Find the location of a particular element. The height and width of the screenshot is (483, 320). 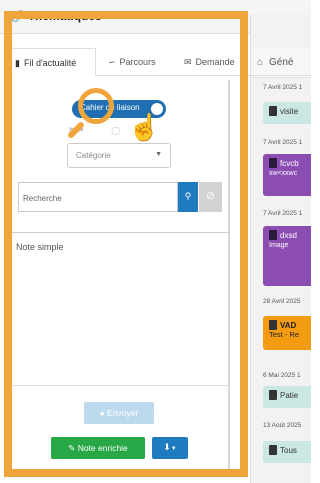

clear-search-button: ⊘ is located at coordinates (210, 197).